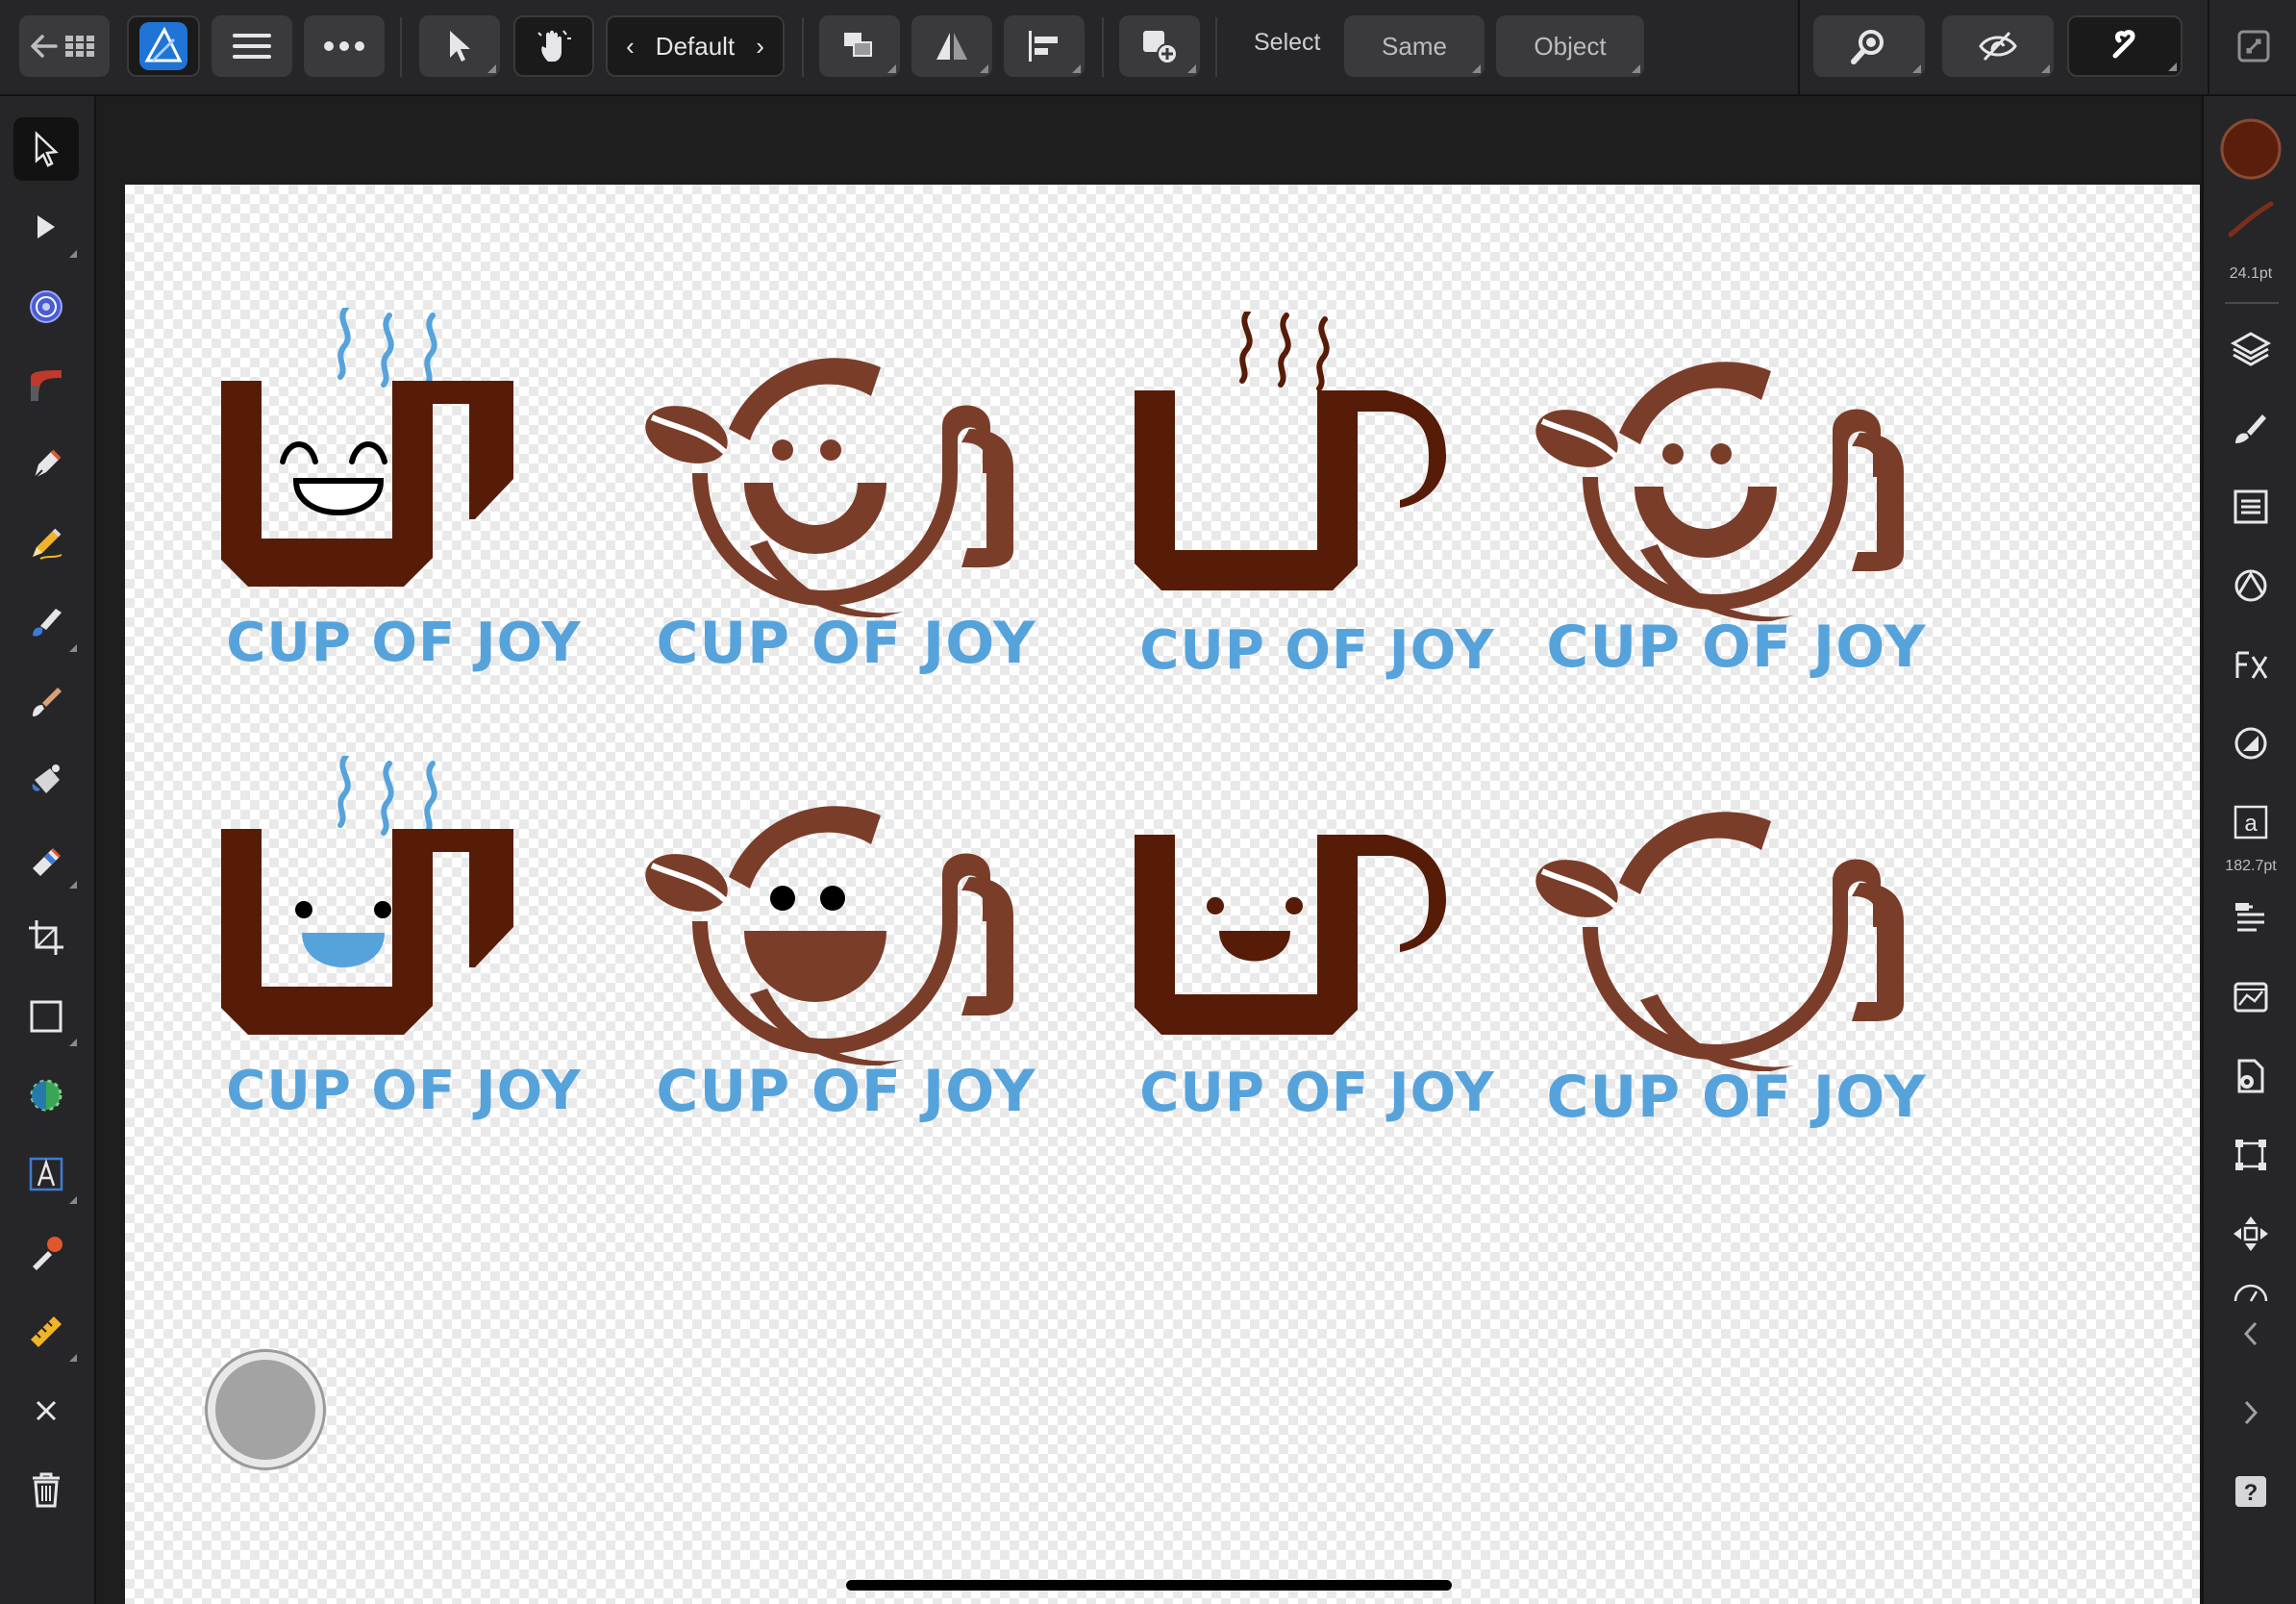 The width and height of the screenshot is (2296, 1604). I want to click on fullscreen-button, so click(2254, 46).